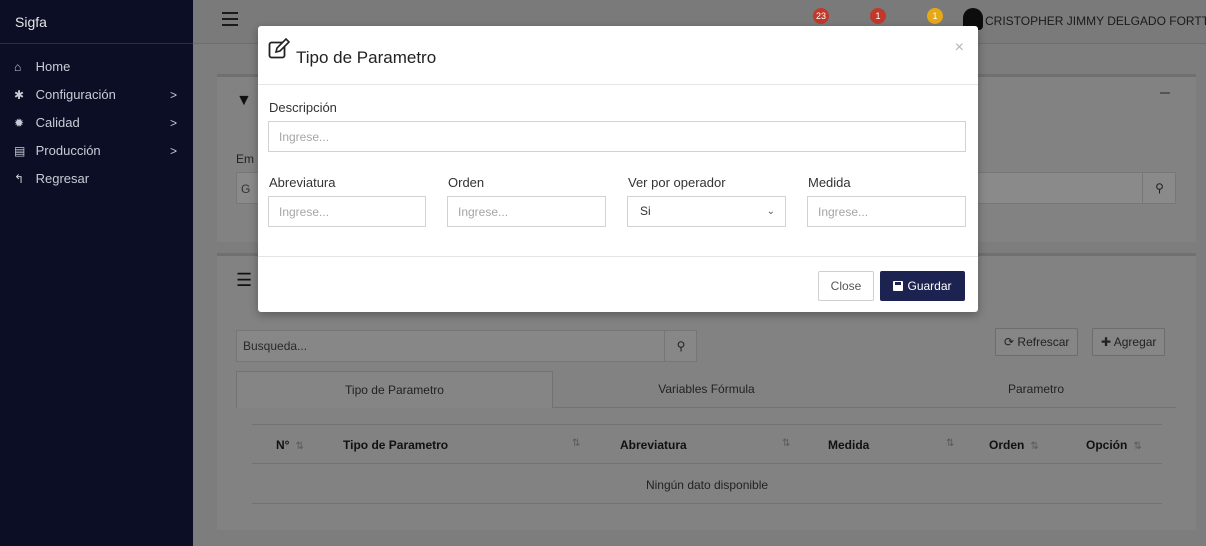 The width and height of the screenshot is (1206, 546). What do you see at coordinates (366, 57) in the screenshot?
I see `modal-title: Tipo de Parametro` at bounding box center [366, 57].